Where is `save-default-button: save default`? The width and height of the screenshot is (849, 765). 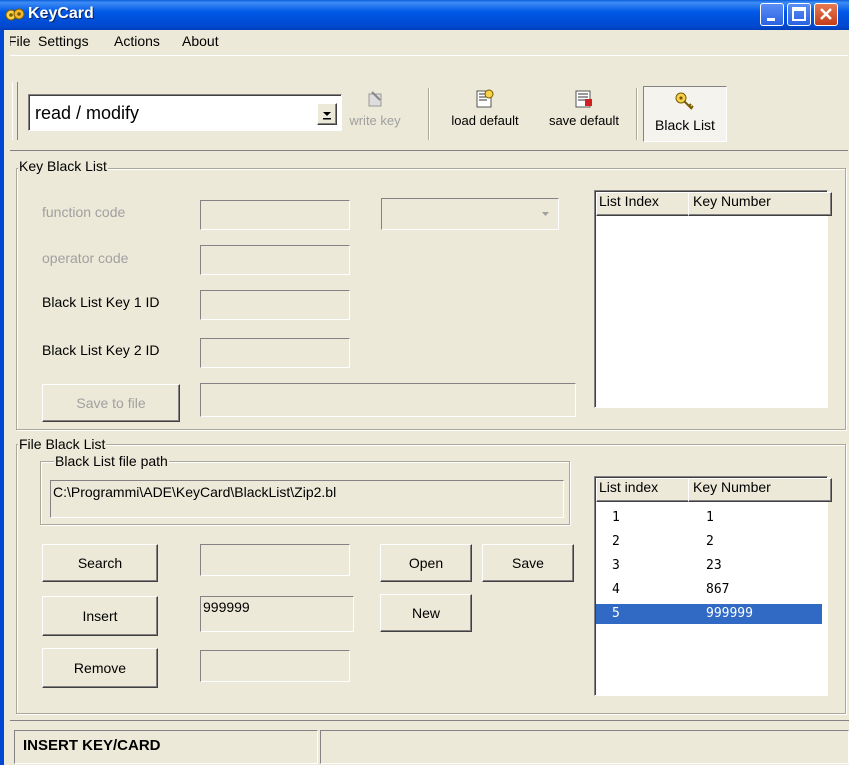 save-default-button: save default is located at coordinates (584, 108).